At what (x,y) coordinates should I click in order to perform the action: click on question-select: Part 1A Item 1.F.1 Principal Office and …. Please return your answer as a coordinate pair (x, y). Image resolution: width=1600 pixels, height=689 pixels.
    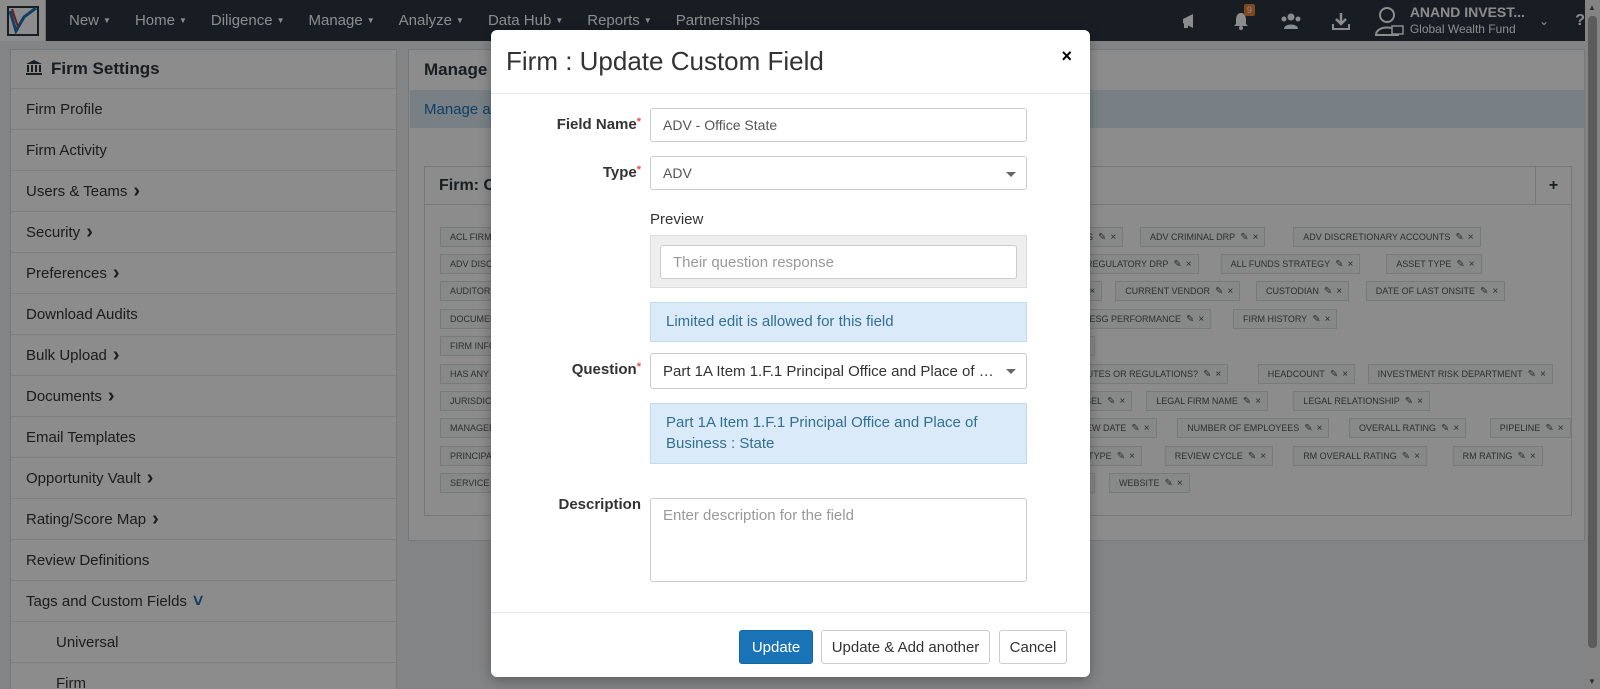
    Looking at the image, I should click on (838, 371).